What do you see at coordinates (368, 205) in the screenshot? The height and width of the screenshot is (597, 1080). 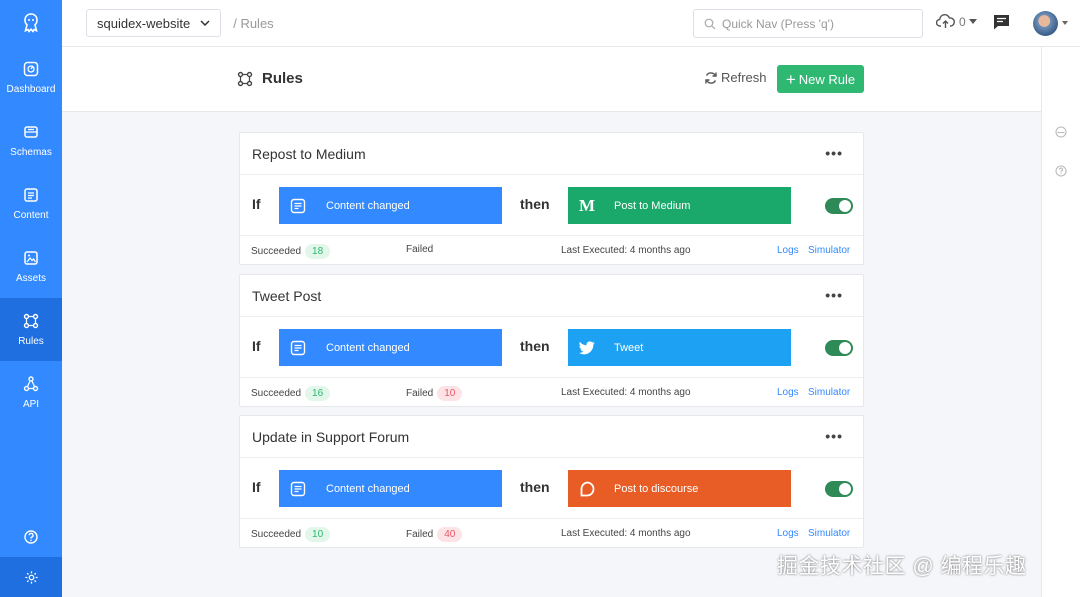 I see `trigger-label: Content changed` at bounding box center [368, 205].